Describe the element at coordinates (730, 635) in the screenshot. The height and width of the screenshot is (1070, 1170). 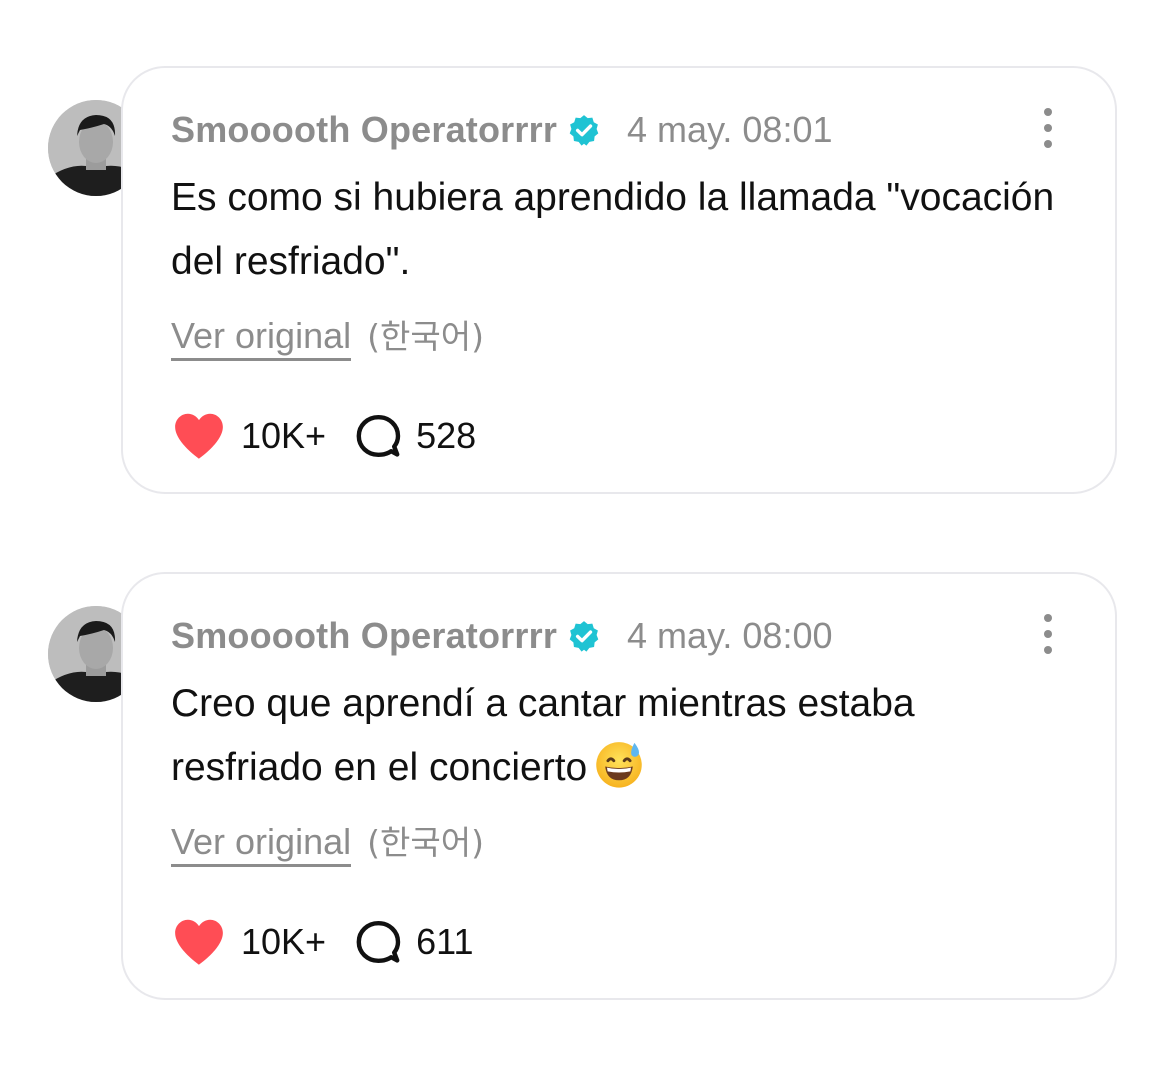
I see `post-timestamp: 4 may. 08:00` at that location.